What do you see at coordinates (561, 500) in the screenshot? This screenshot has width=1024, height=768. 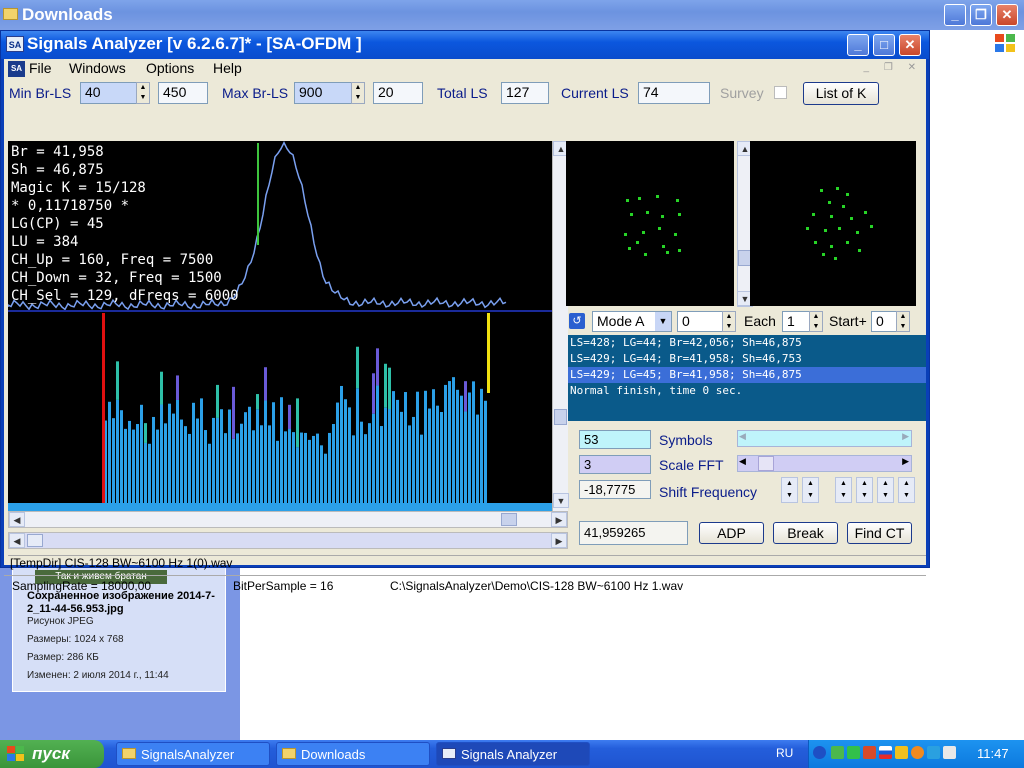 I see `scroll-down-arrow: ▼` at bounding box center [561, 500].